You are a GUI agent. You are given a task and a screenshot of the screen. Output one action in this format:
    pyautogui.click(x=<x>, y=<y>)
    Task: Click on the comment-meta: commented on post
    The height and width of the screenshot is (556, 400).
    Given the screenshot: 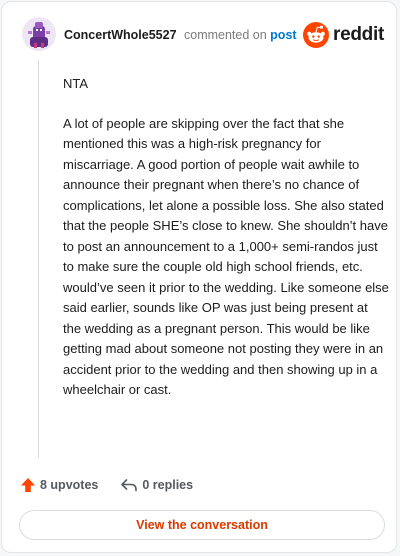 What is the action you would take?
    pyautogui.click(x=240, y=35)
    